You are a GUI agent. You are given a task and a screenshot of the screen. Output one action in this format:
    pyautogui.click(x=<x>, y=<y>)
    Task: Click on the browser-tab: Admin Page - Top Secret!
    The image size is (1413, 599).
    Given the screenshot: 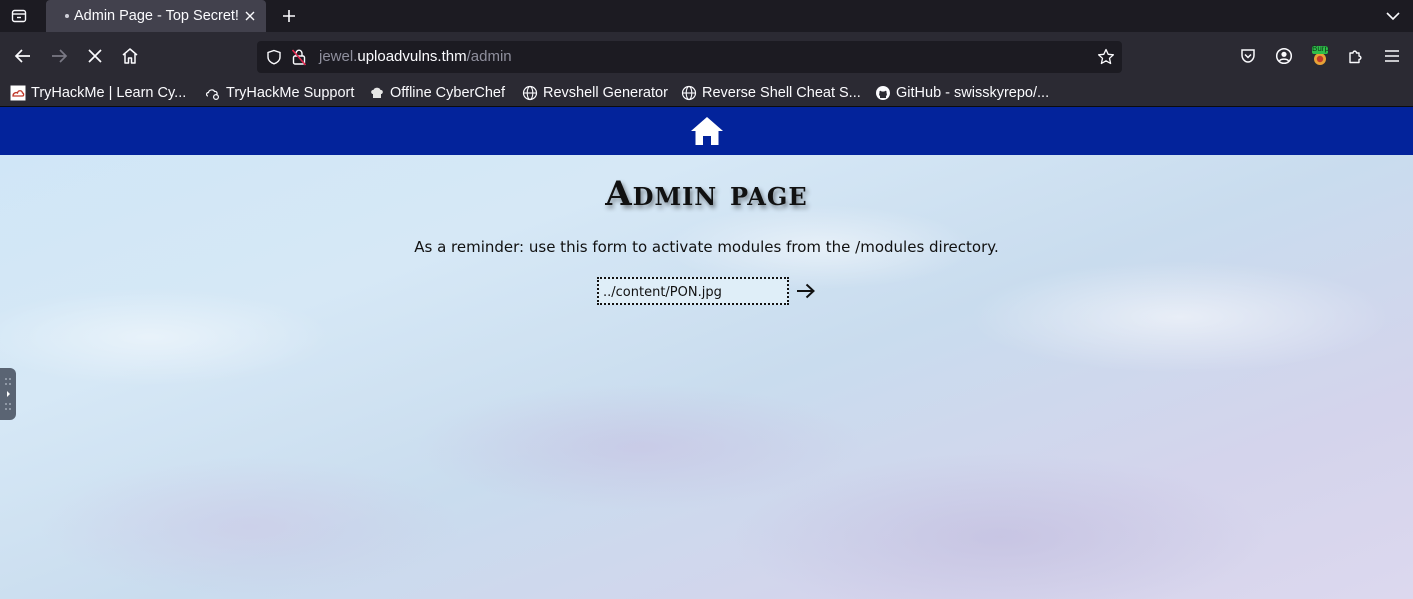 What is the action you would take?
    pyautogui.click(x=156, y=16)
    